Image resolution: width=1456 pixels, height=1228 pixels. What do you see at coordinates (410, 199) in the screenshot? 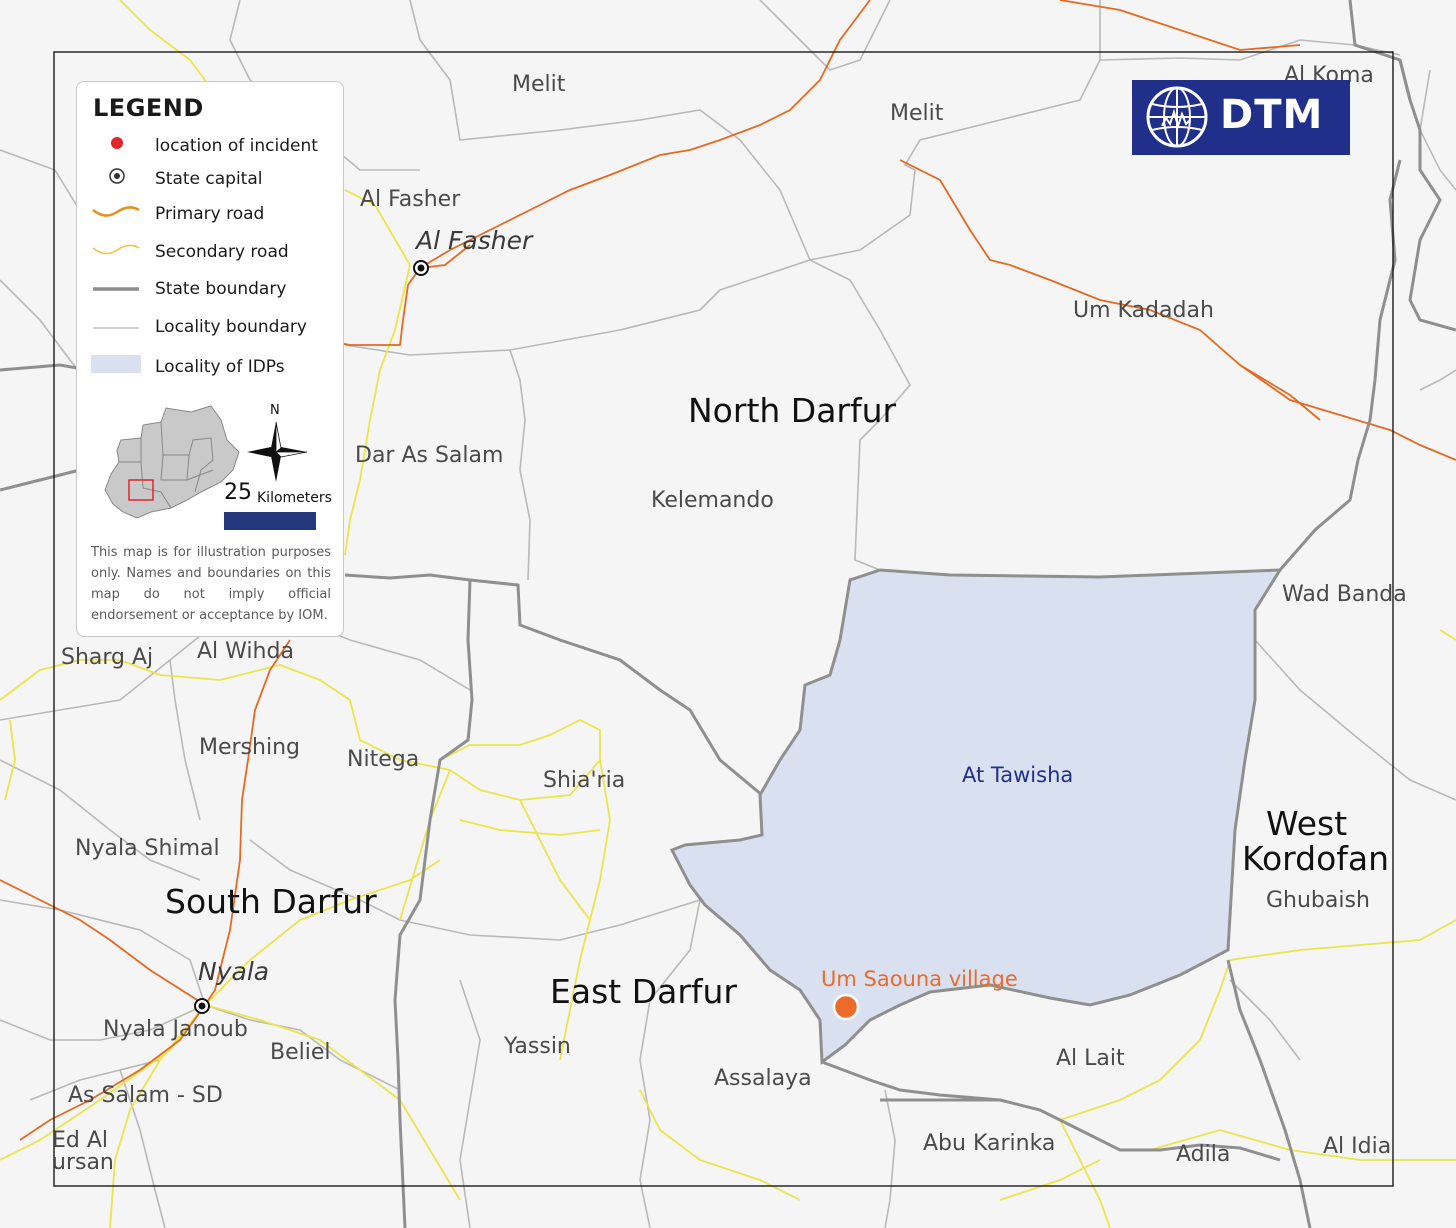
I see `locality-label: Al Fasher` at bounding box center [410, 199].